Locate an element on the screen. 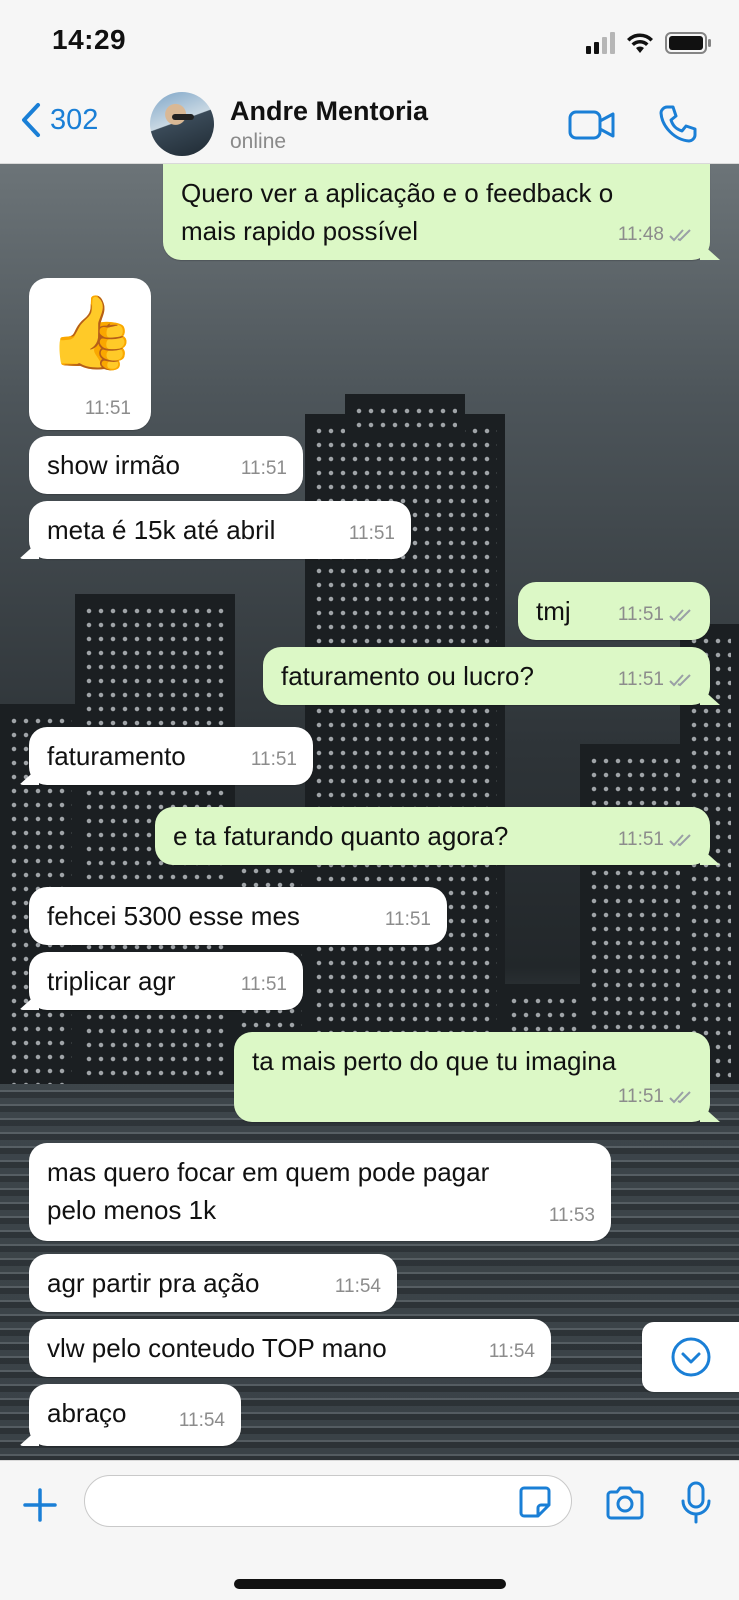 This screenshot has height=1600, width=739. message-time: 11:53 is located at coordinates (571, 1215).